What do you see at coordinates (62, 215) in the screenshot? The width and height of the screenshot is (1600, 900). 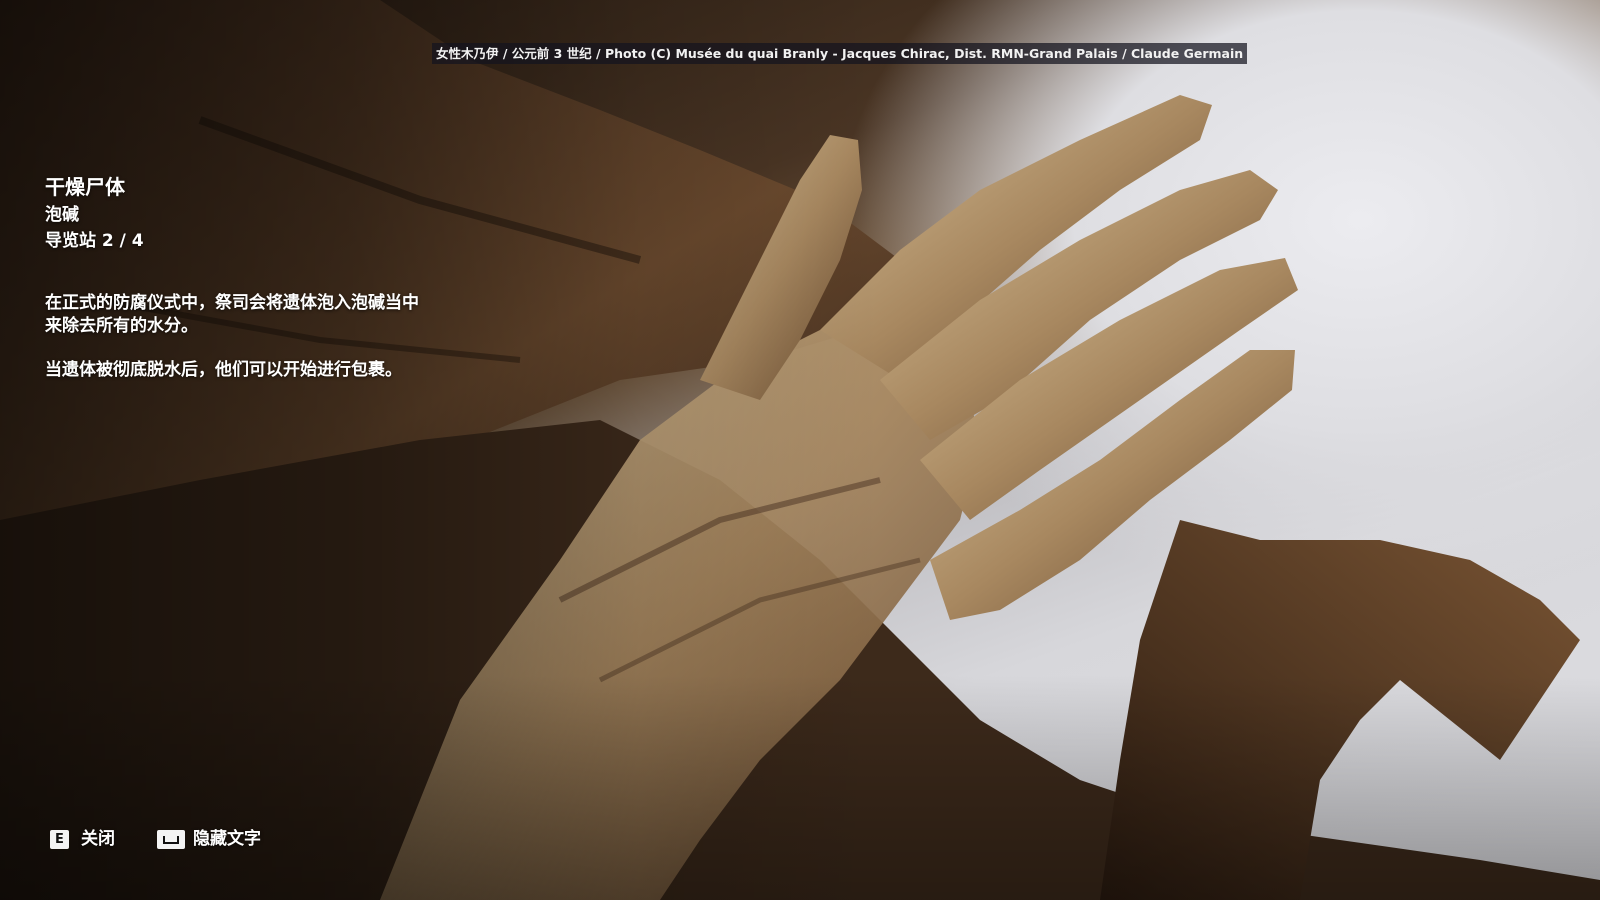 I see `entry-subtitle: 泡碱` at bounding box center [62, 215].